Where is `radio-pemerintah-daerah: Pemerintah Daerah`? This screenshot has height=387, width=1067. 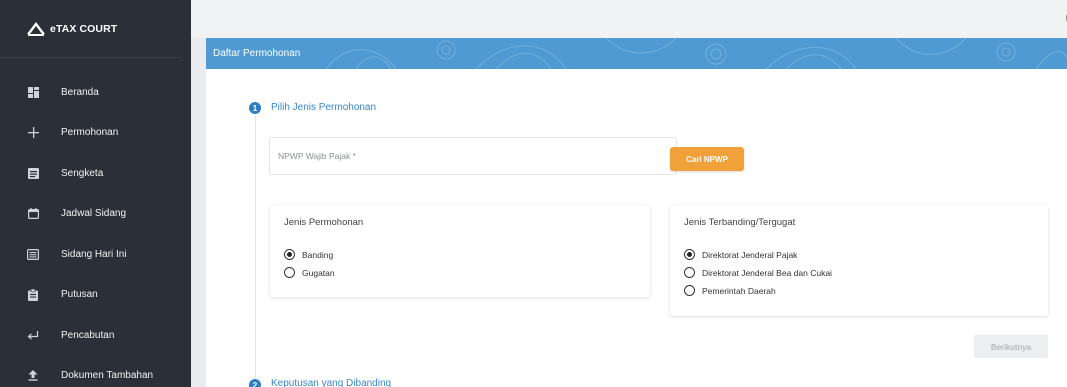 radio-pemerintah-daerah: Pemerintah Daerah is located at coordinates (730, 290).